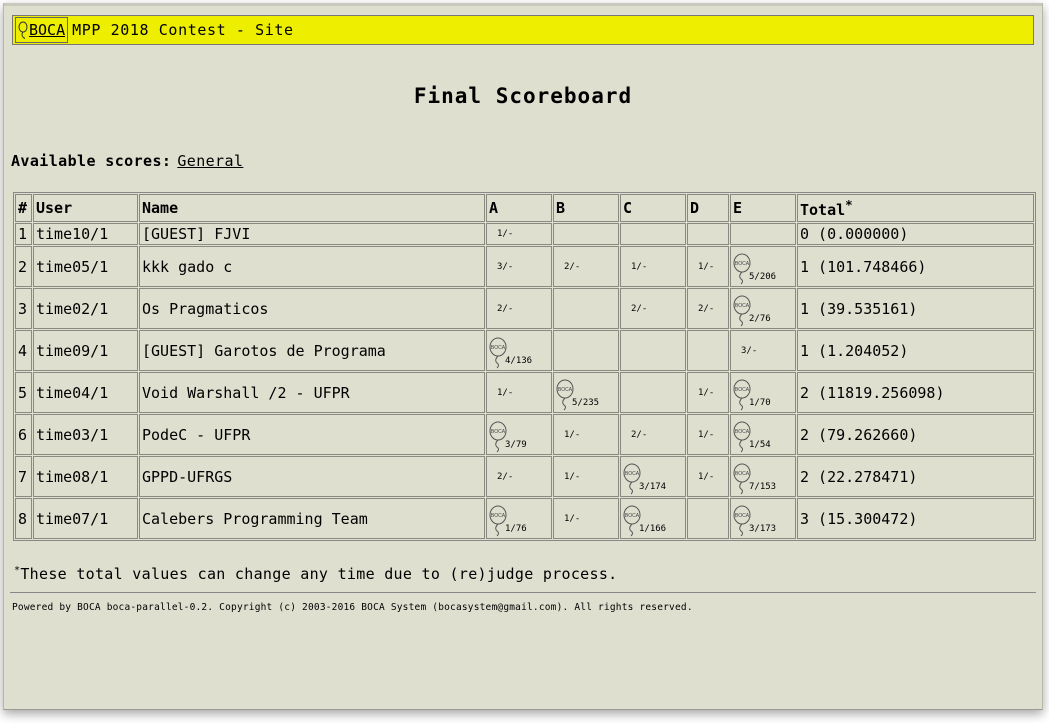 The image size is (1049, 723). Describe the element at coordinates (85, 518) in the screenshot. I see `user-cell: time07/1` at that location.